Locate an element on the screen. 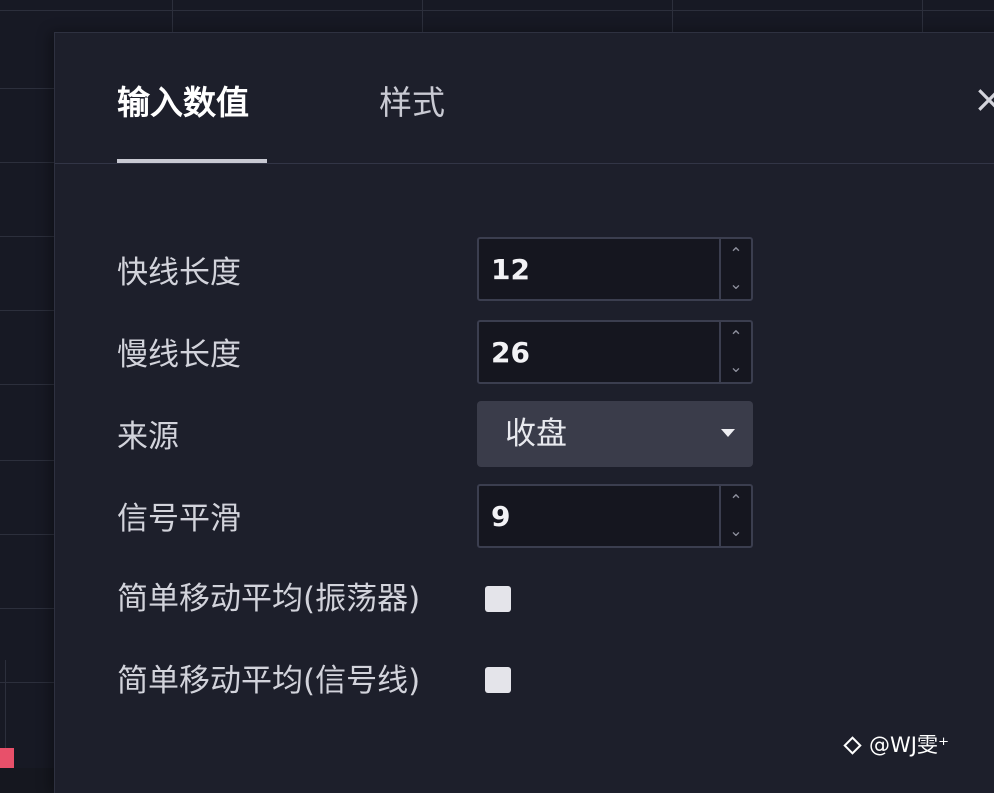 This screenshot has width=994, height=793. tab-style: 样式 is located at coordinates (412, 103).